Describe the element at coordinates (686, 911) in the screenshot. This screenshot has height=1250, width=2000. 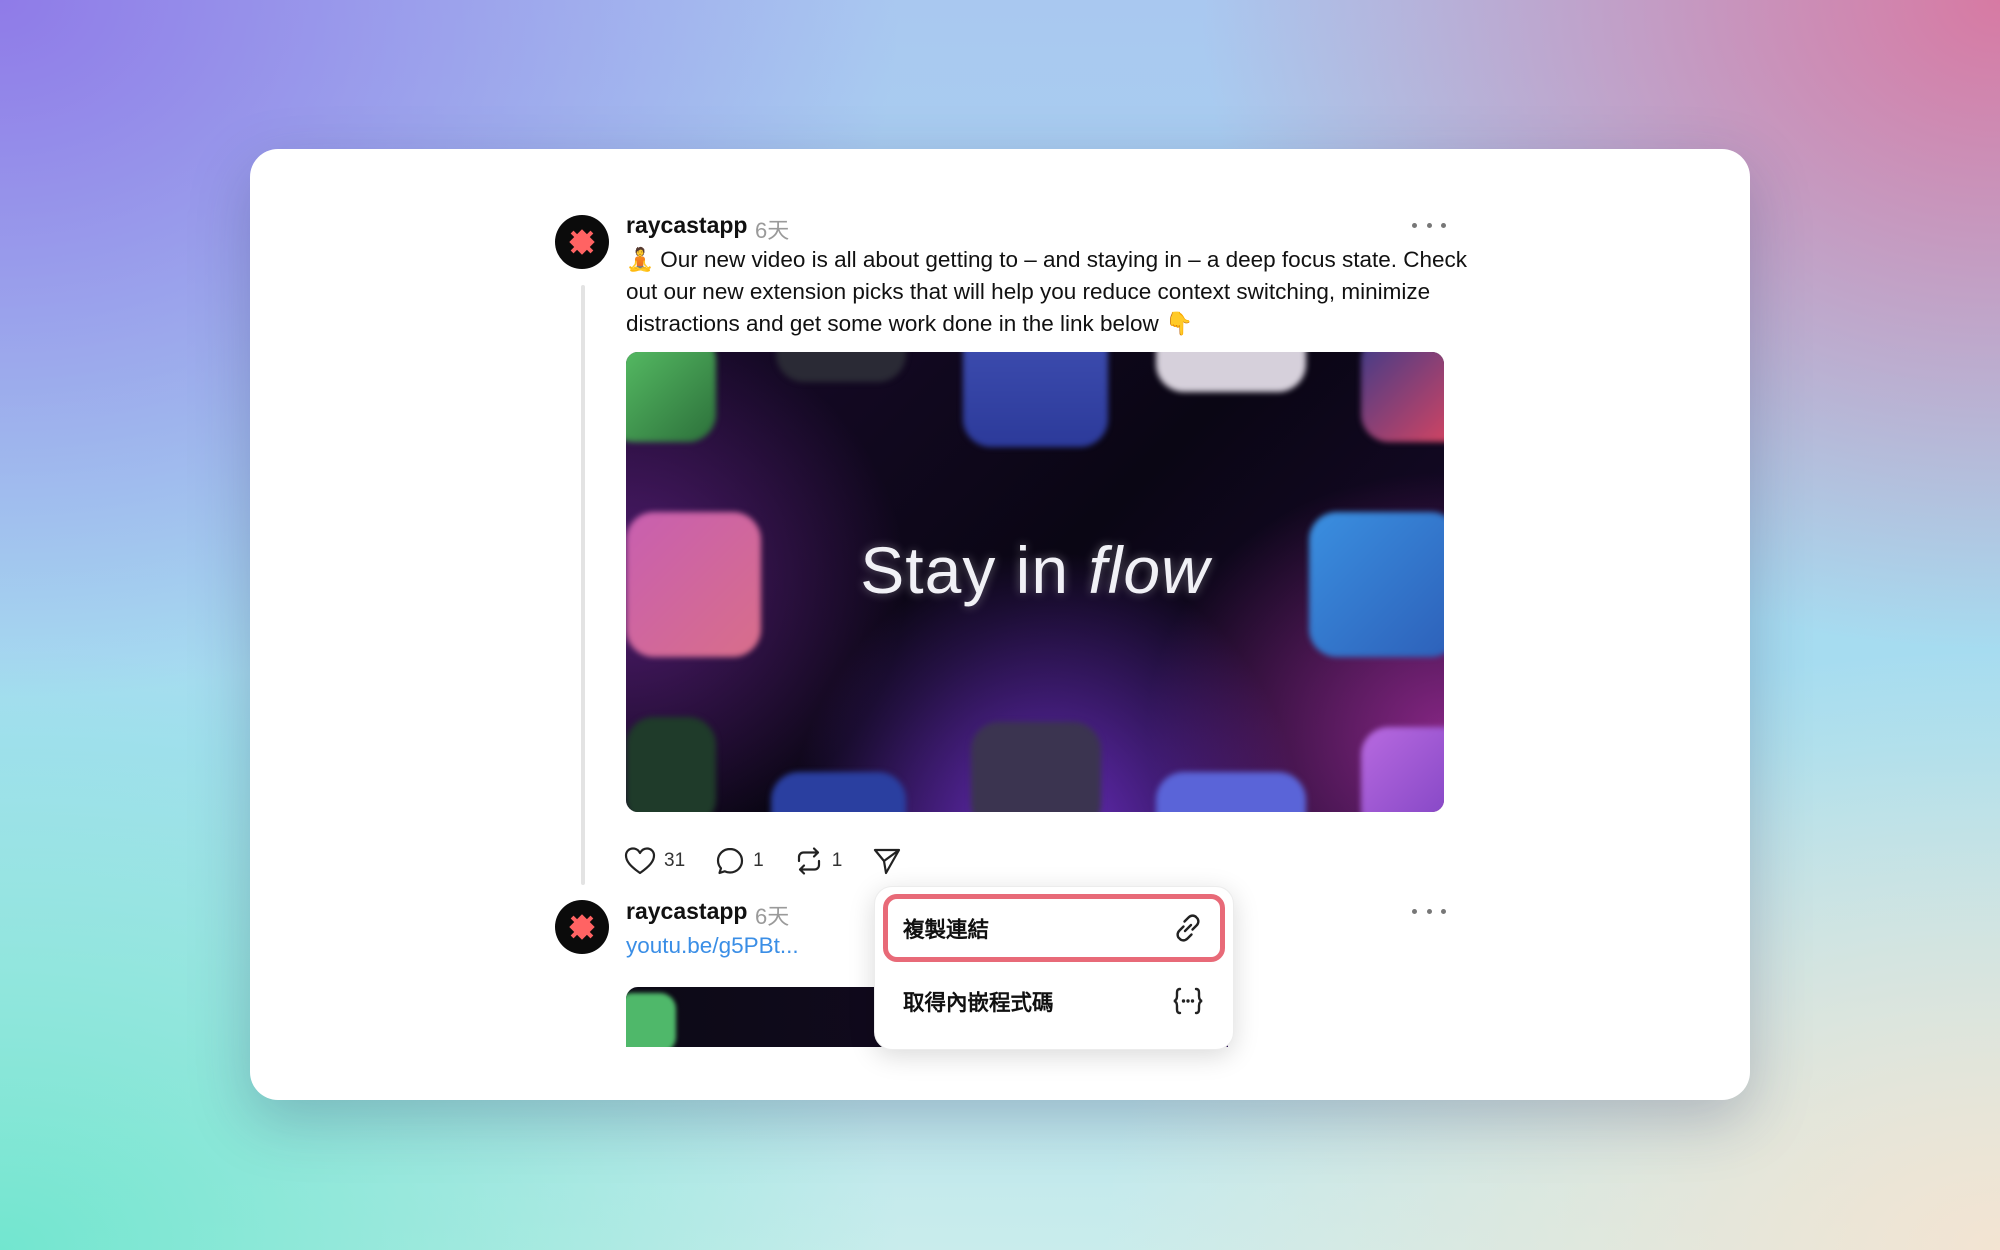
I see `reply-username: raycastapp` at that location.